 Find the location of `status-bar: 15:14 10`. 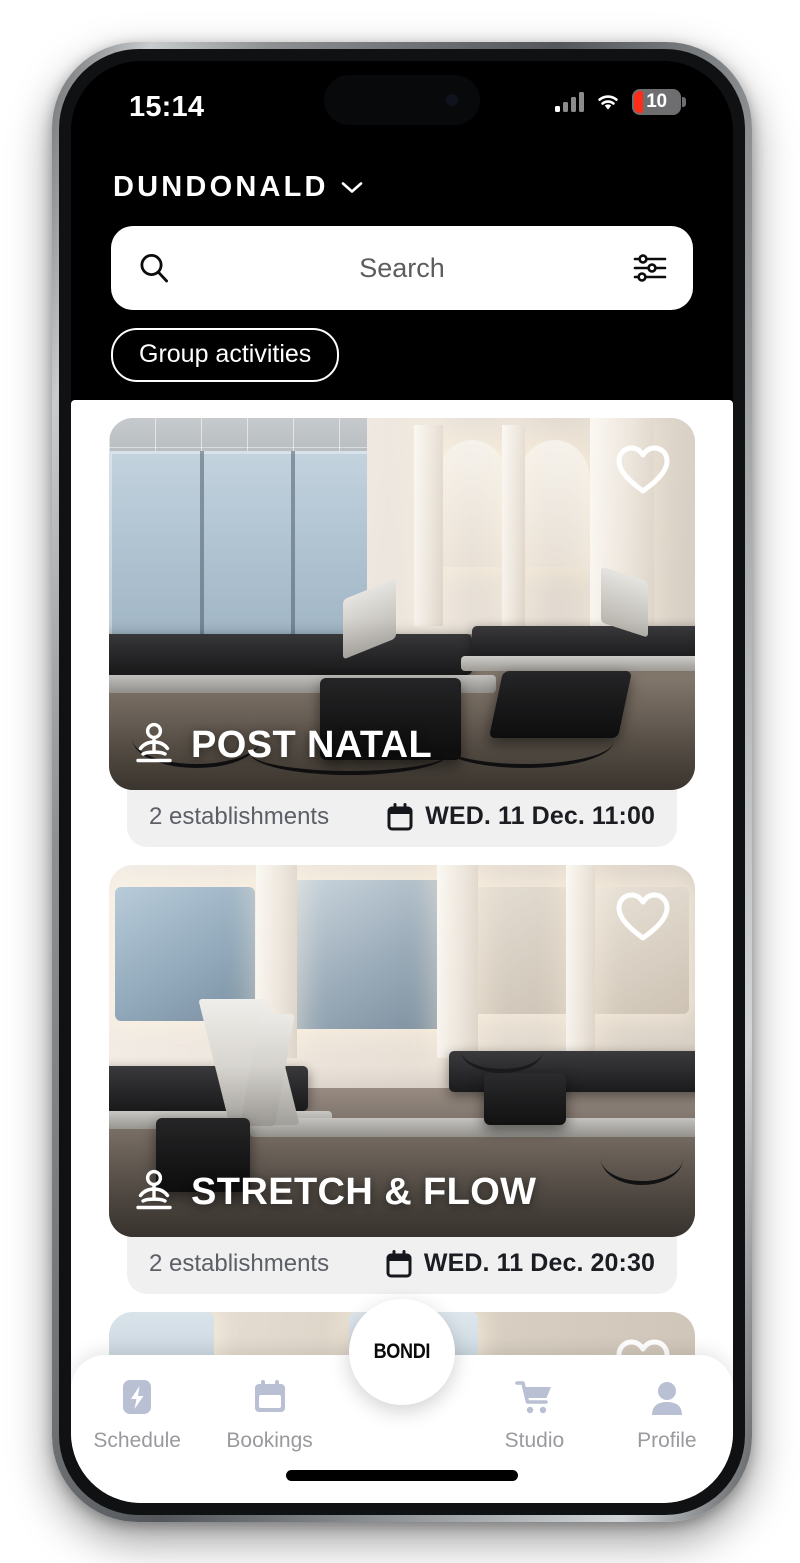

status-bar: 15:14 10 is located at coordinates (402, 109).